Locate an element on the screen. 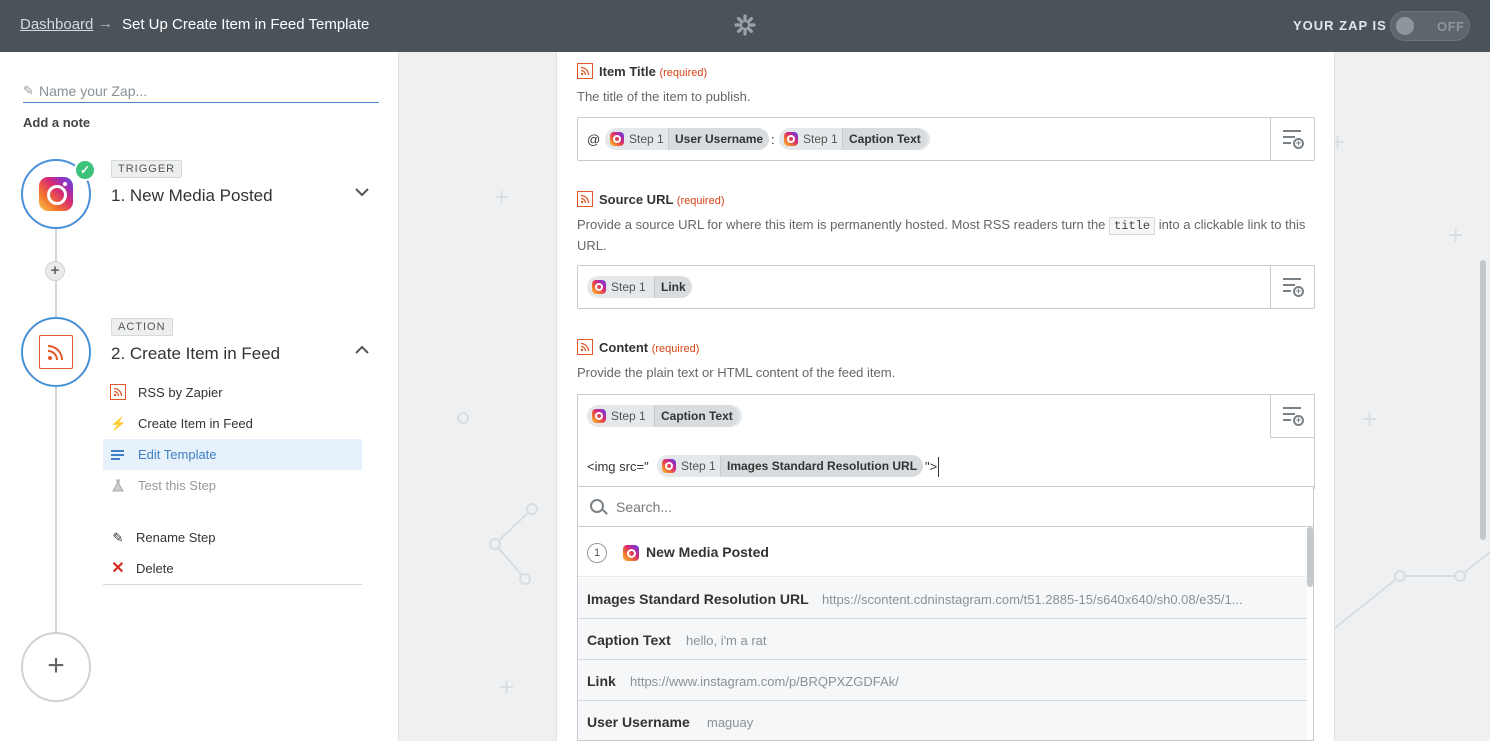 The width and height of the screenshot is (1490, 741). sidebar-item-label: Create Item in Feed is located at coordinates (195, 423).